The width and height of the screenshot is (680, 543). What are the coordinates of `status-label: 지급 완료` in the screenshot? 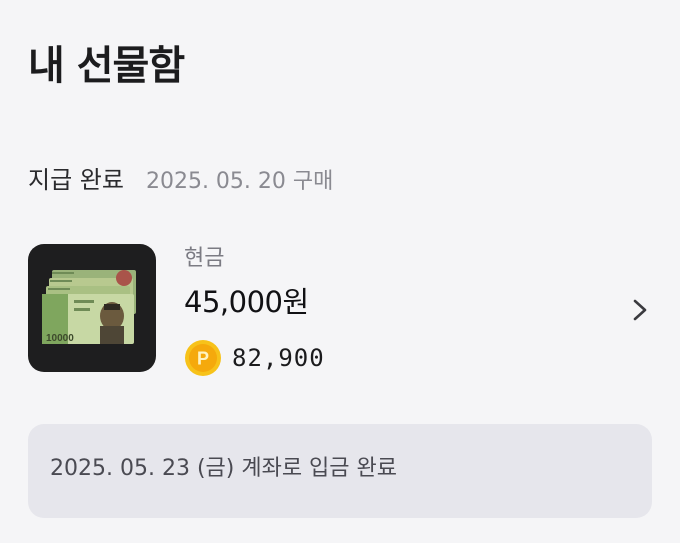 It's located at (76, 180).